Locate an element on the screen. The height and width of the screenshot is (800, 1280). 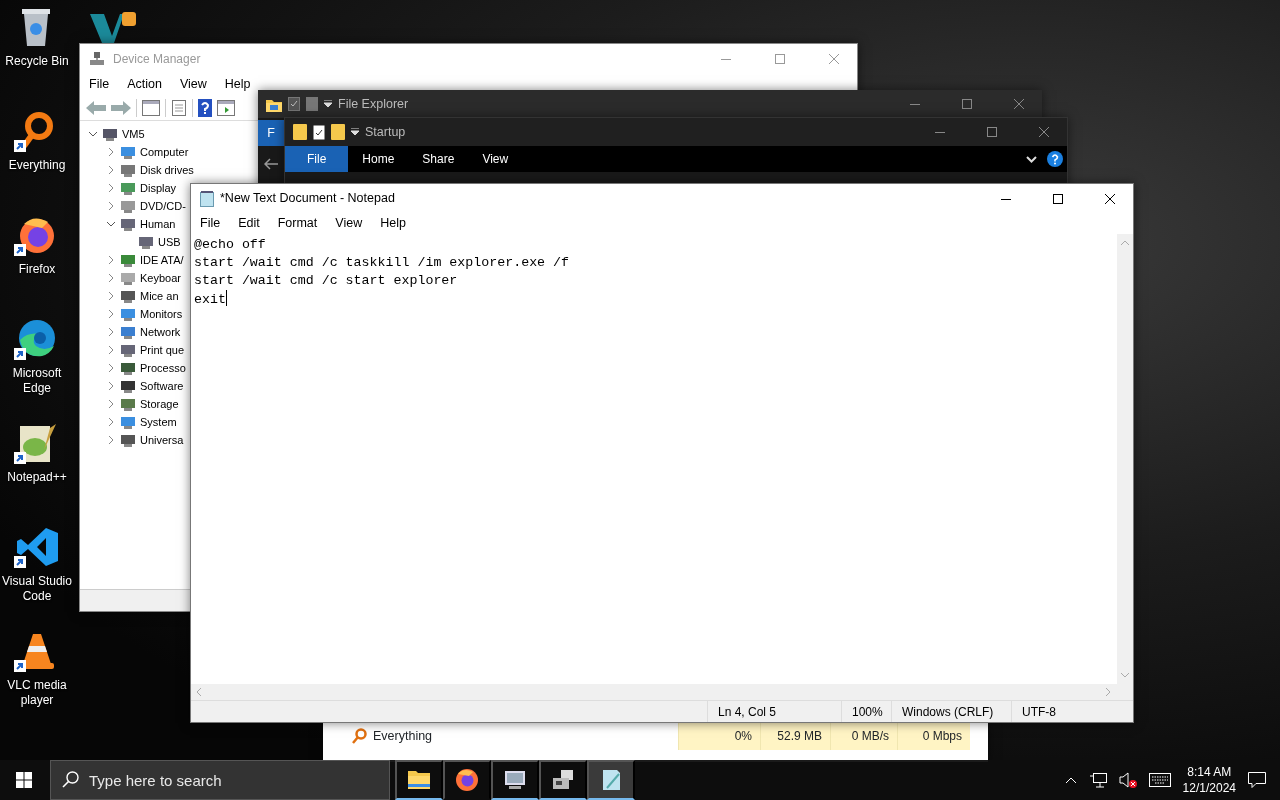
tree-item: Processo is located at coordinates (163, 368).